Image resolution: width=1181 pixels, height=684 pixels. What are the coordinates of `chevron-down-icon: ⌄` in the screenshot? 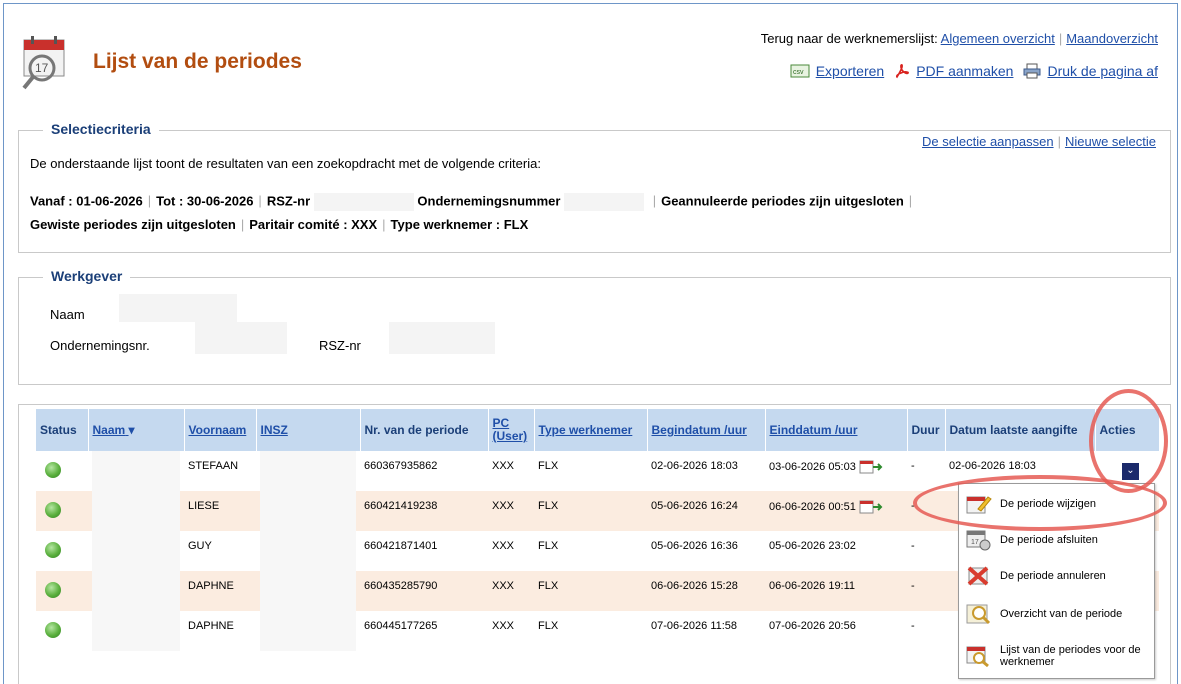 It's located at (1130, 470).